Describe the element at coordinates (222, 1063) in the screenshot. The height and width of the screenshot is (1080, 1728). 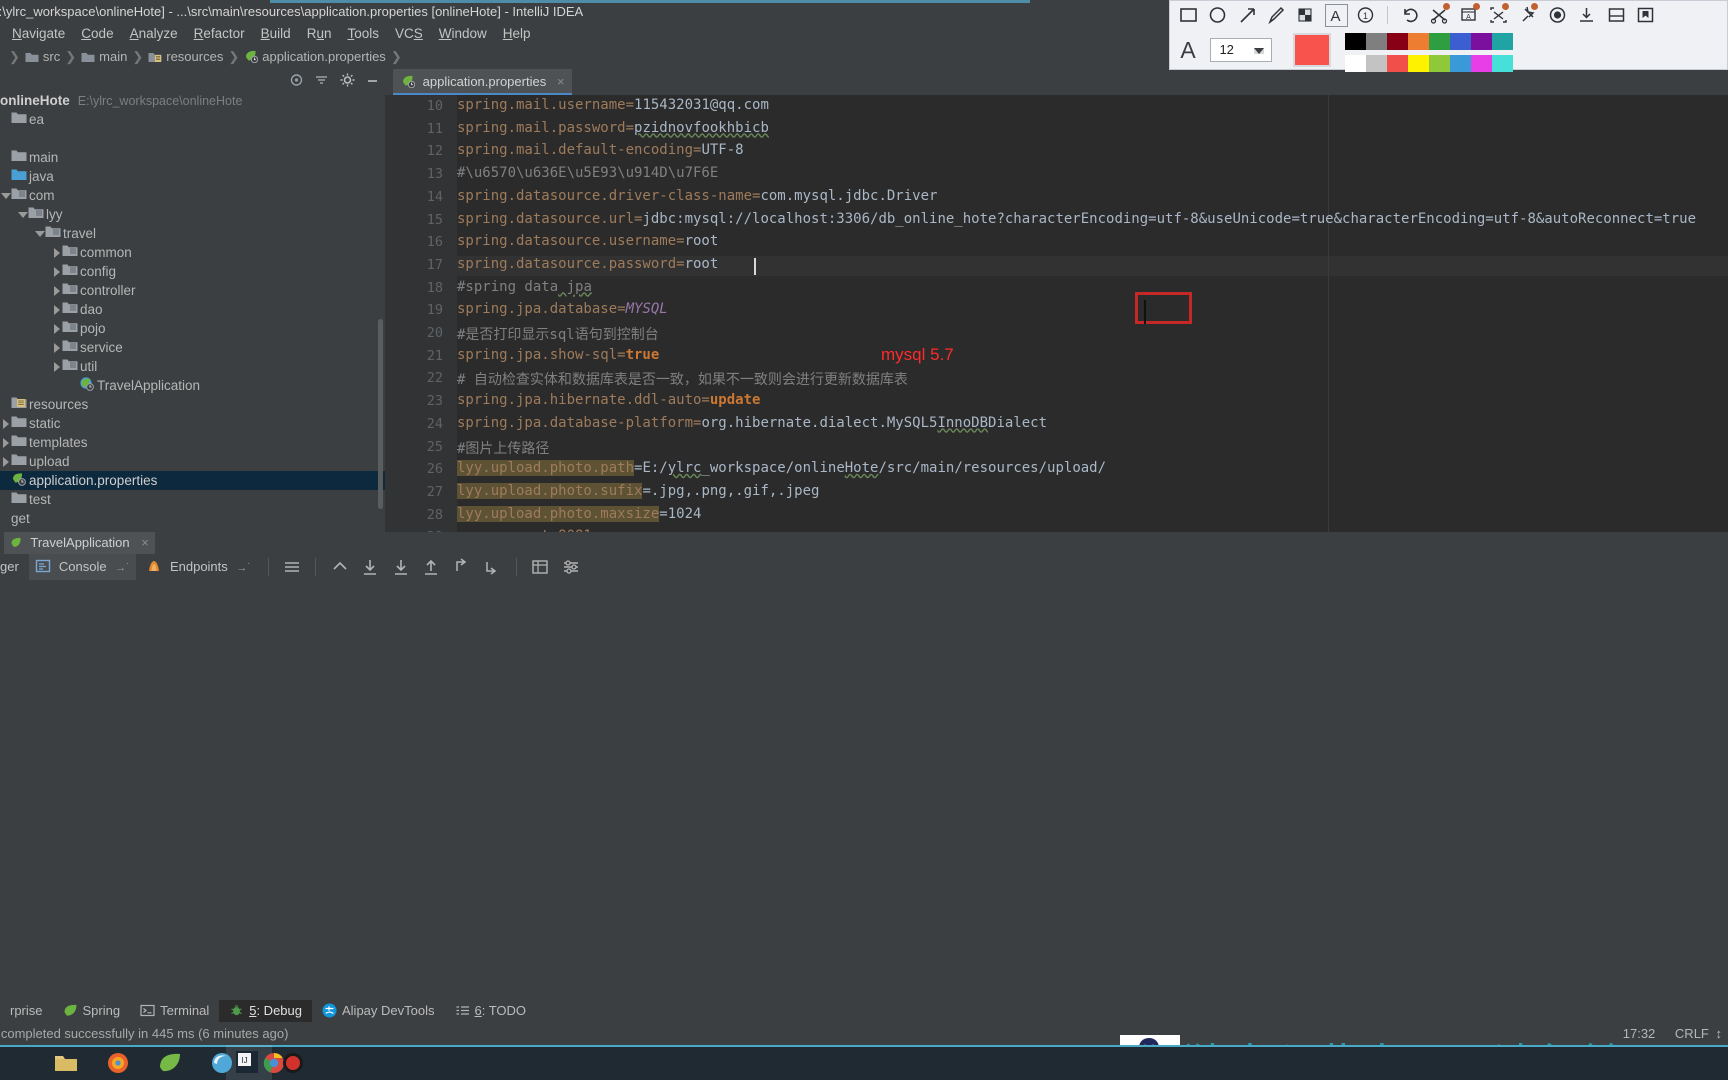
I see `edge-icon` at that location.